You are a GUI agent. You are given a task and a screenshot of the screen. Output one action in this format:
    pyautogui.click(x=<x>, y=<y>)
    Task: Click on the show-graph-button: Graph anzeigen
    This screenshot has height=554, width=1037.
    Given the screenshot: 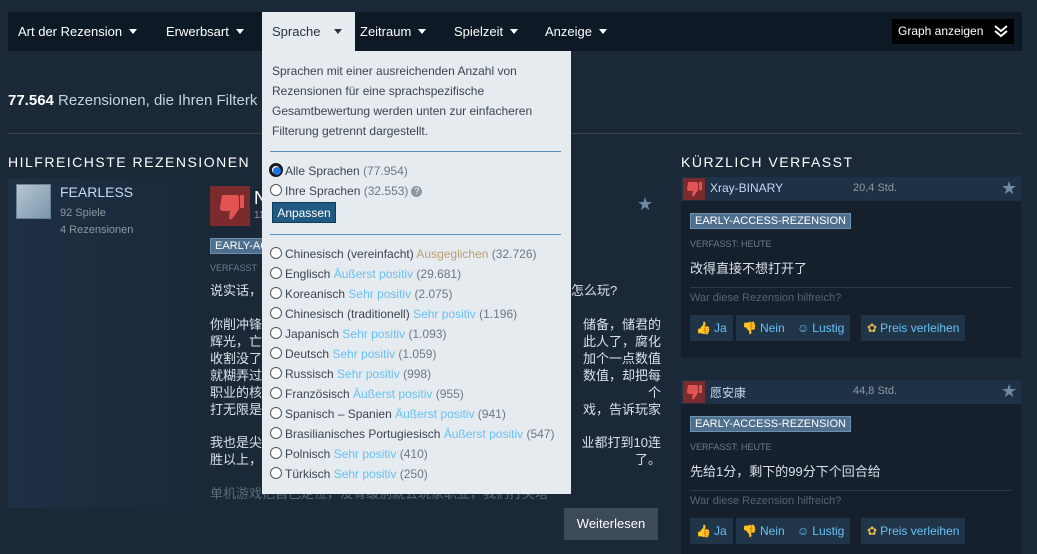 What is the action you would take?
    pyautogui.click(x=953, y=31)
    